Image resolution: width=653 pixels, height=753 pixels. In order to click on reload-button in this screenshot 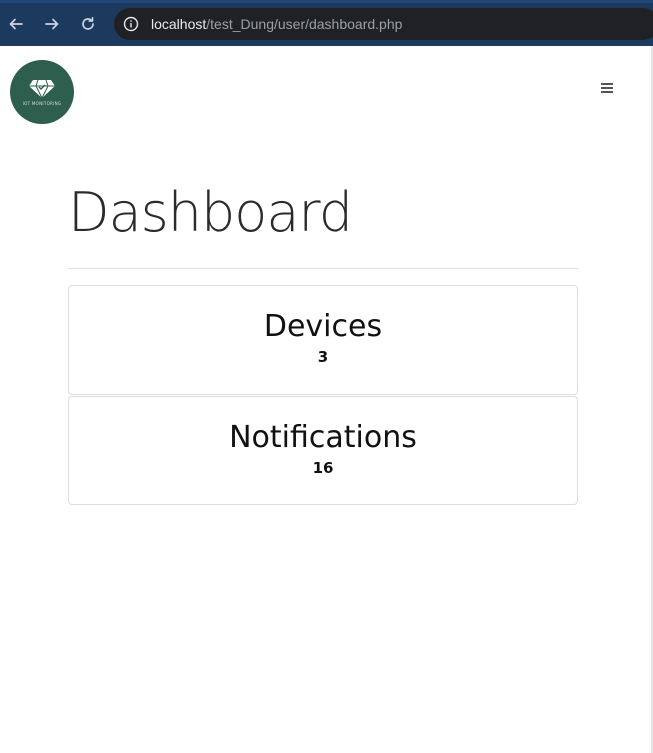, I will do `click(88, 24)`.